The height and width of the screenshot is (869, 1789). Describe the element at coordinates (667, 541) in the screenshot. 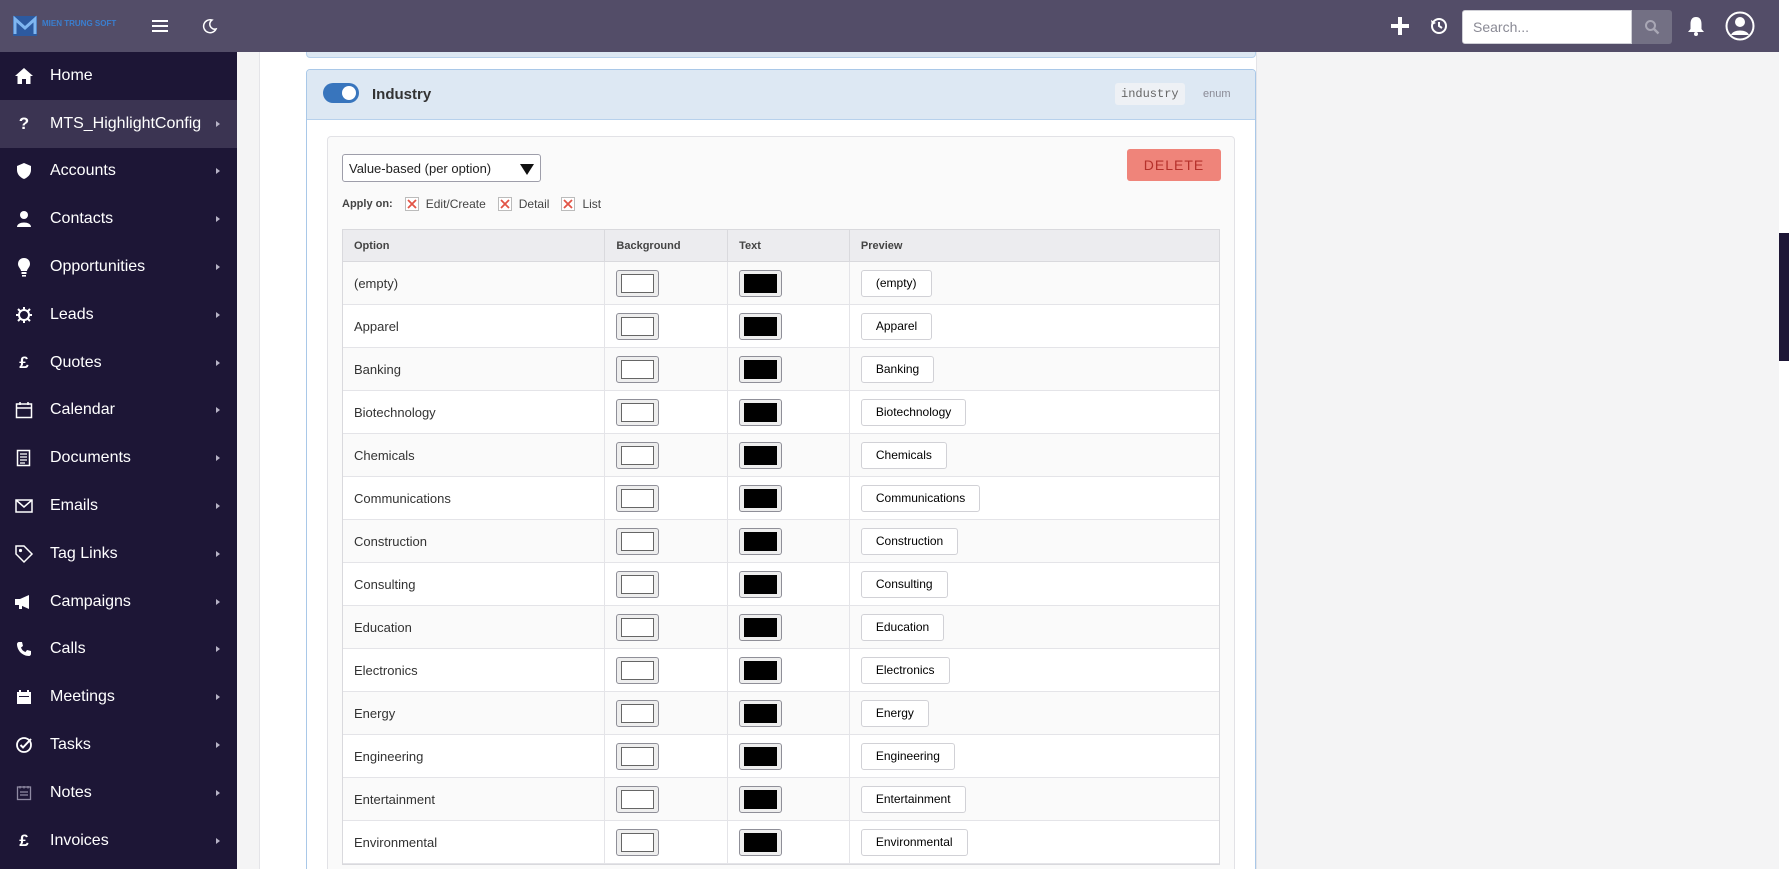

I see `background-cell` at that location.